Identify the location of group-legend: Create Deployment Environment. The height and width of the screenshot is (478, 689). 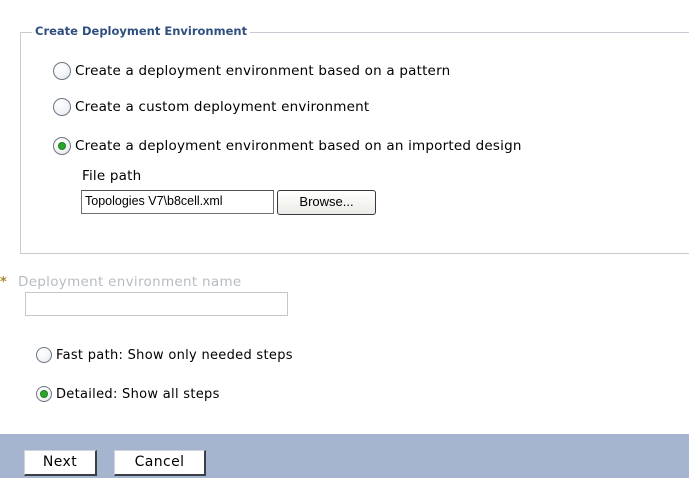
(141, 31).